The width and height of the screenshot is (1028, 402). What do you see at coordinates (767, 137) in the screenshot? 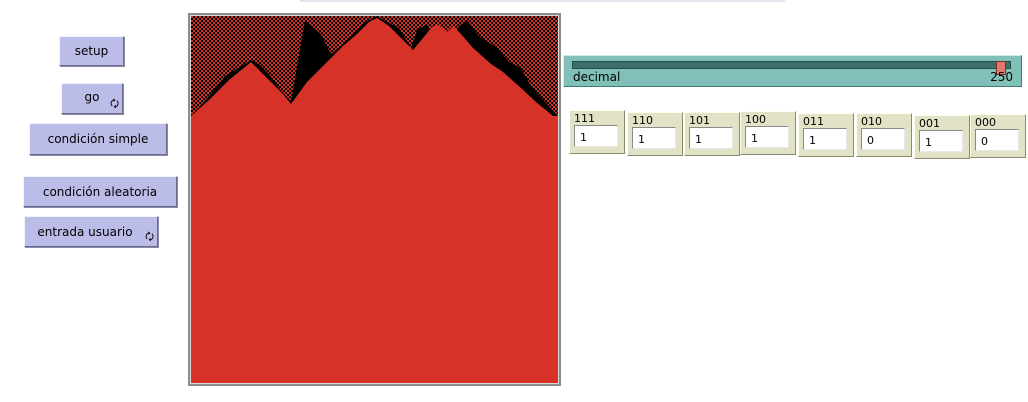
I see `rule-100-input: 1` at bounding box center [767, 137].